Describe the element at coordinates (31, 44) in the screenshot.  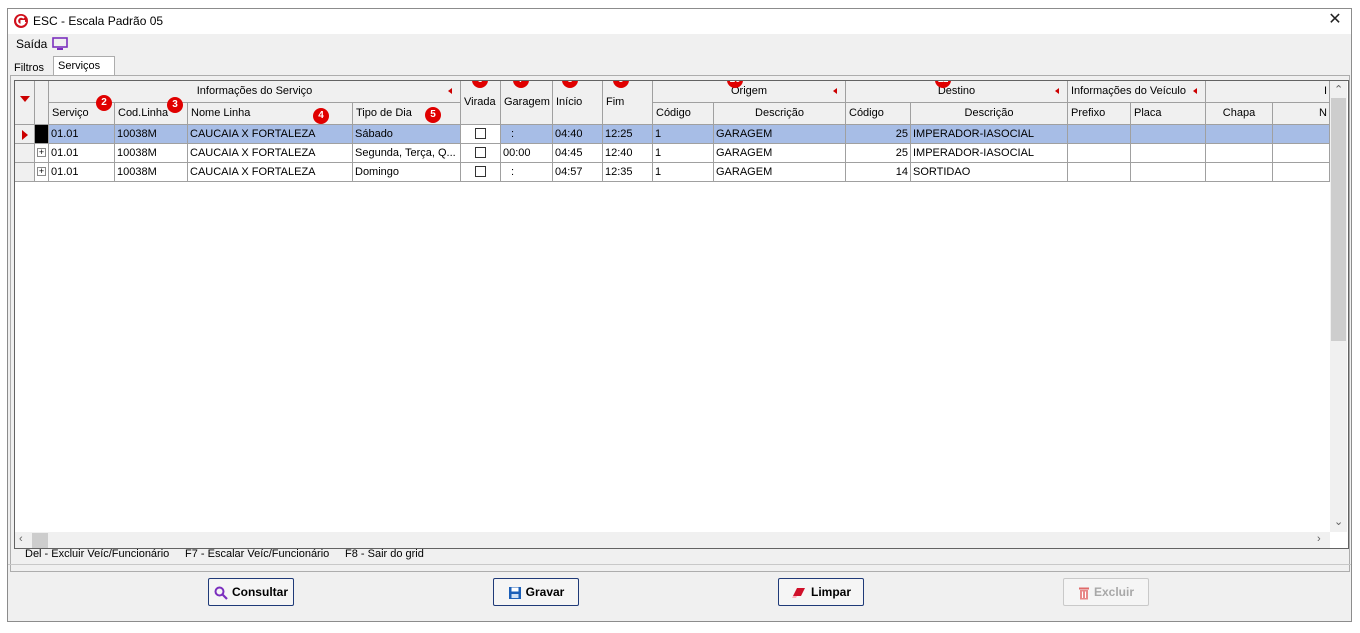
I see `menu-saida: Saída` at that location.